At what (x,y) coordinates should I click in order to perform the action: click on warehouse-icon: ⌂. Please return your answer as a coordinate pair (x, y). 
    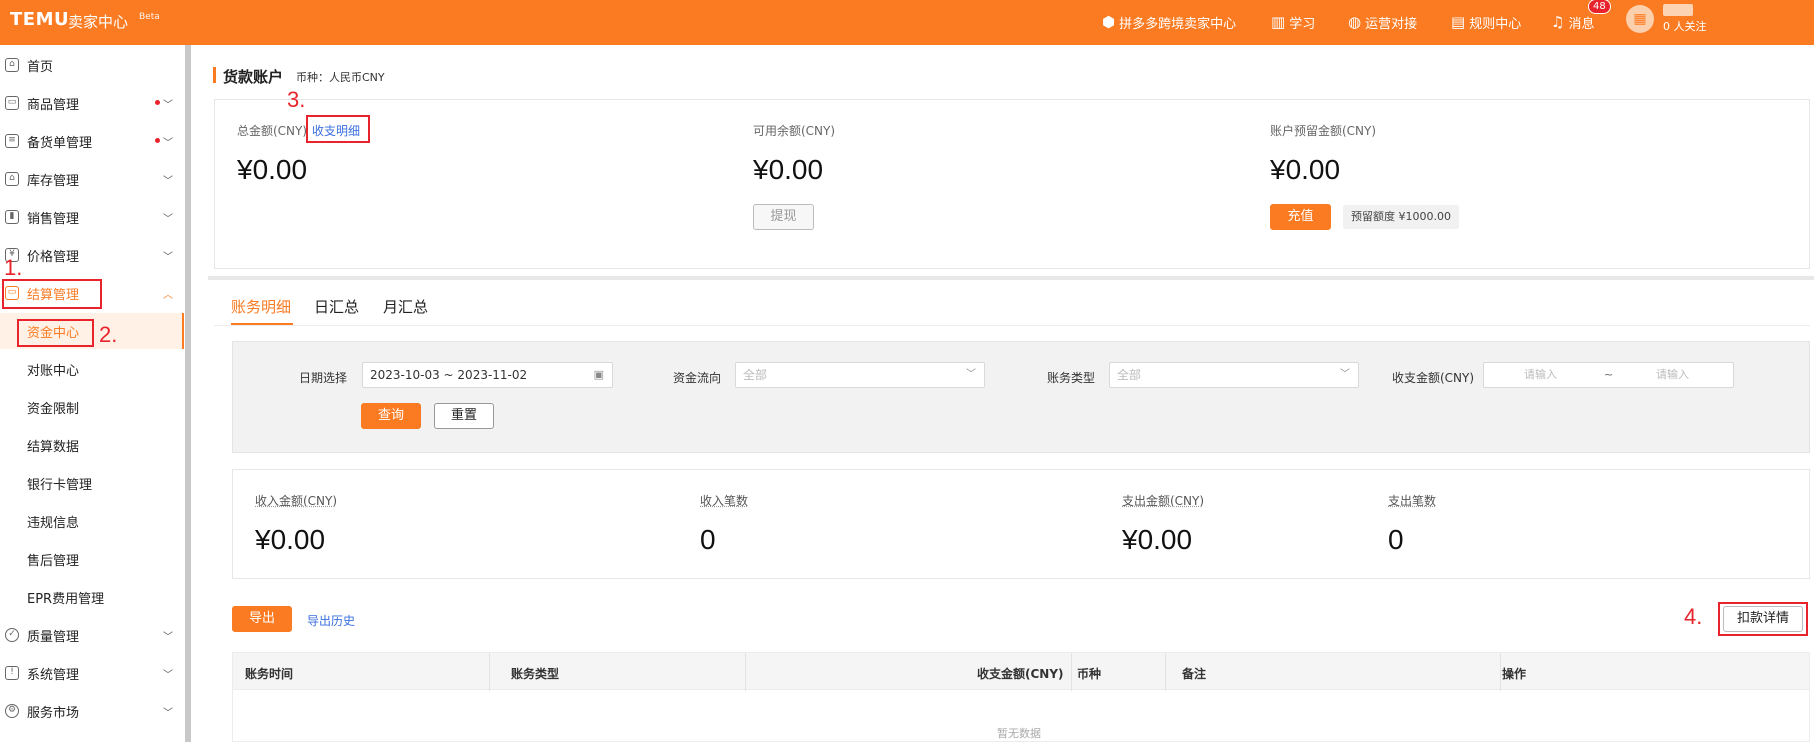
    Looking at the image, I should click on (12, 179).